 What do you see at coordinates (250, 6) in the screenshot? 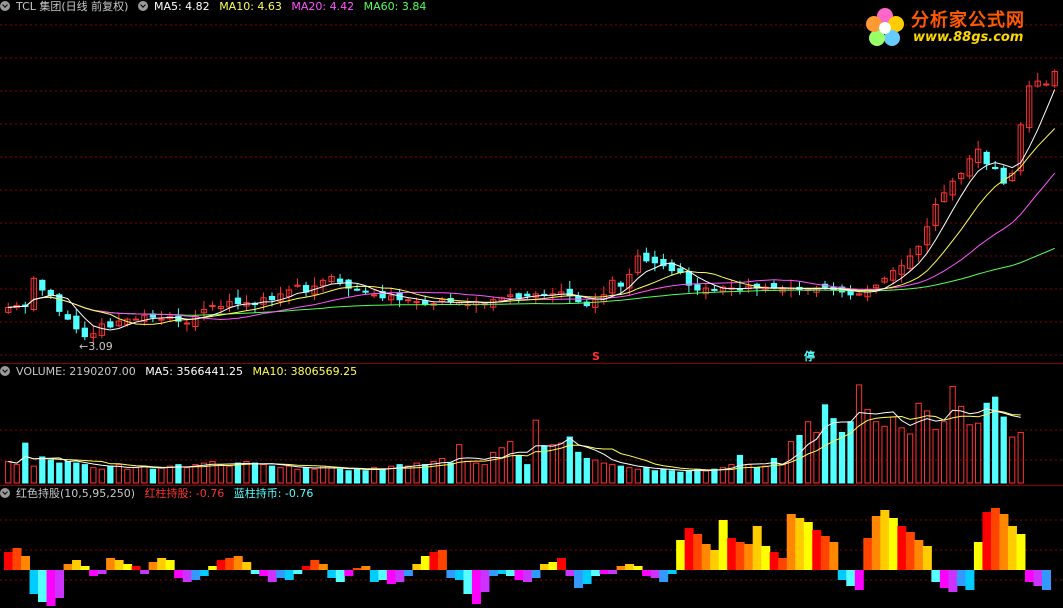
I see `ma10-label: MA10: 4.63` at bounding box center [250, 6].